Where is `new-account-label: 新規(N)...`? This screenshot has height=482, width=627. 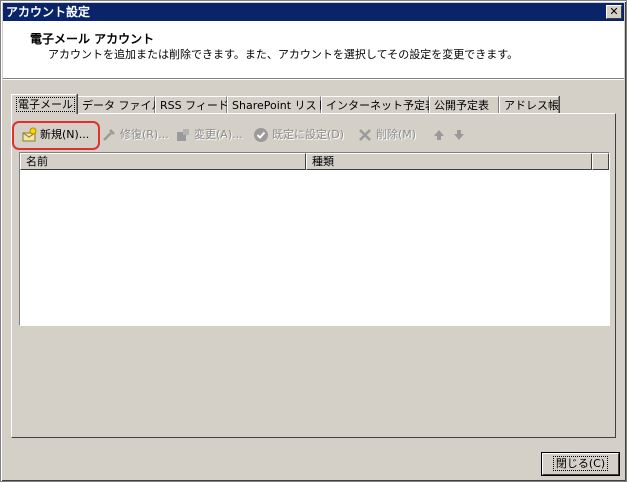
new-account-label: 新規(N)... is located at coordinates (65, 134).